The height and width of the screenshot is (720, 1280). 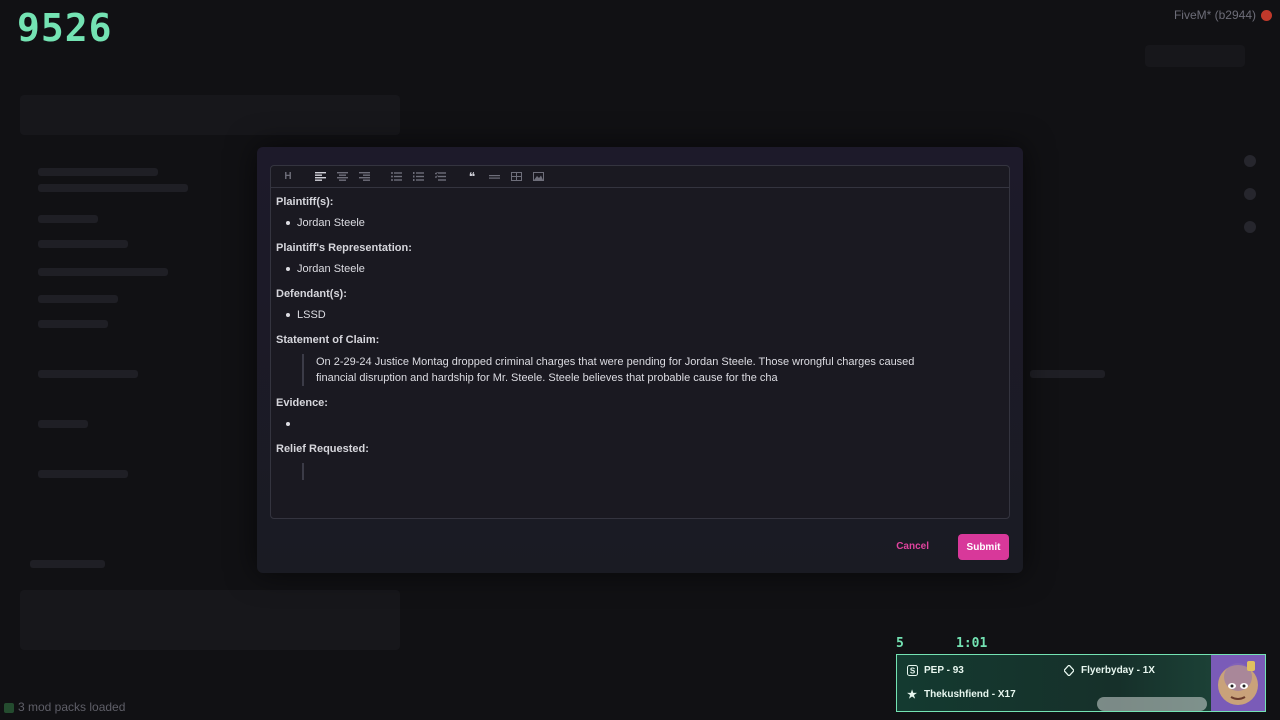 What do you see at coordinates (941, 643) in the screenshot?
I see `hud-header: 5 1:01` at bounding box center [941, 643].